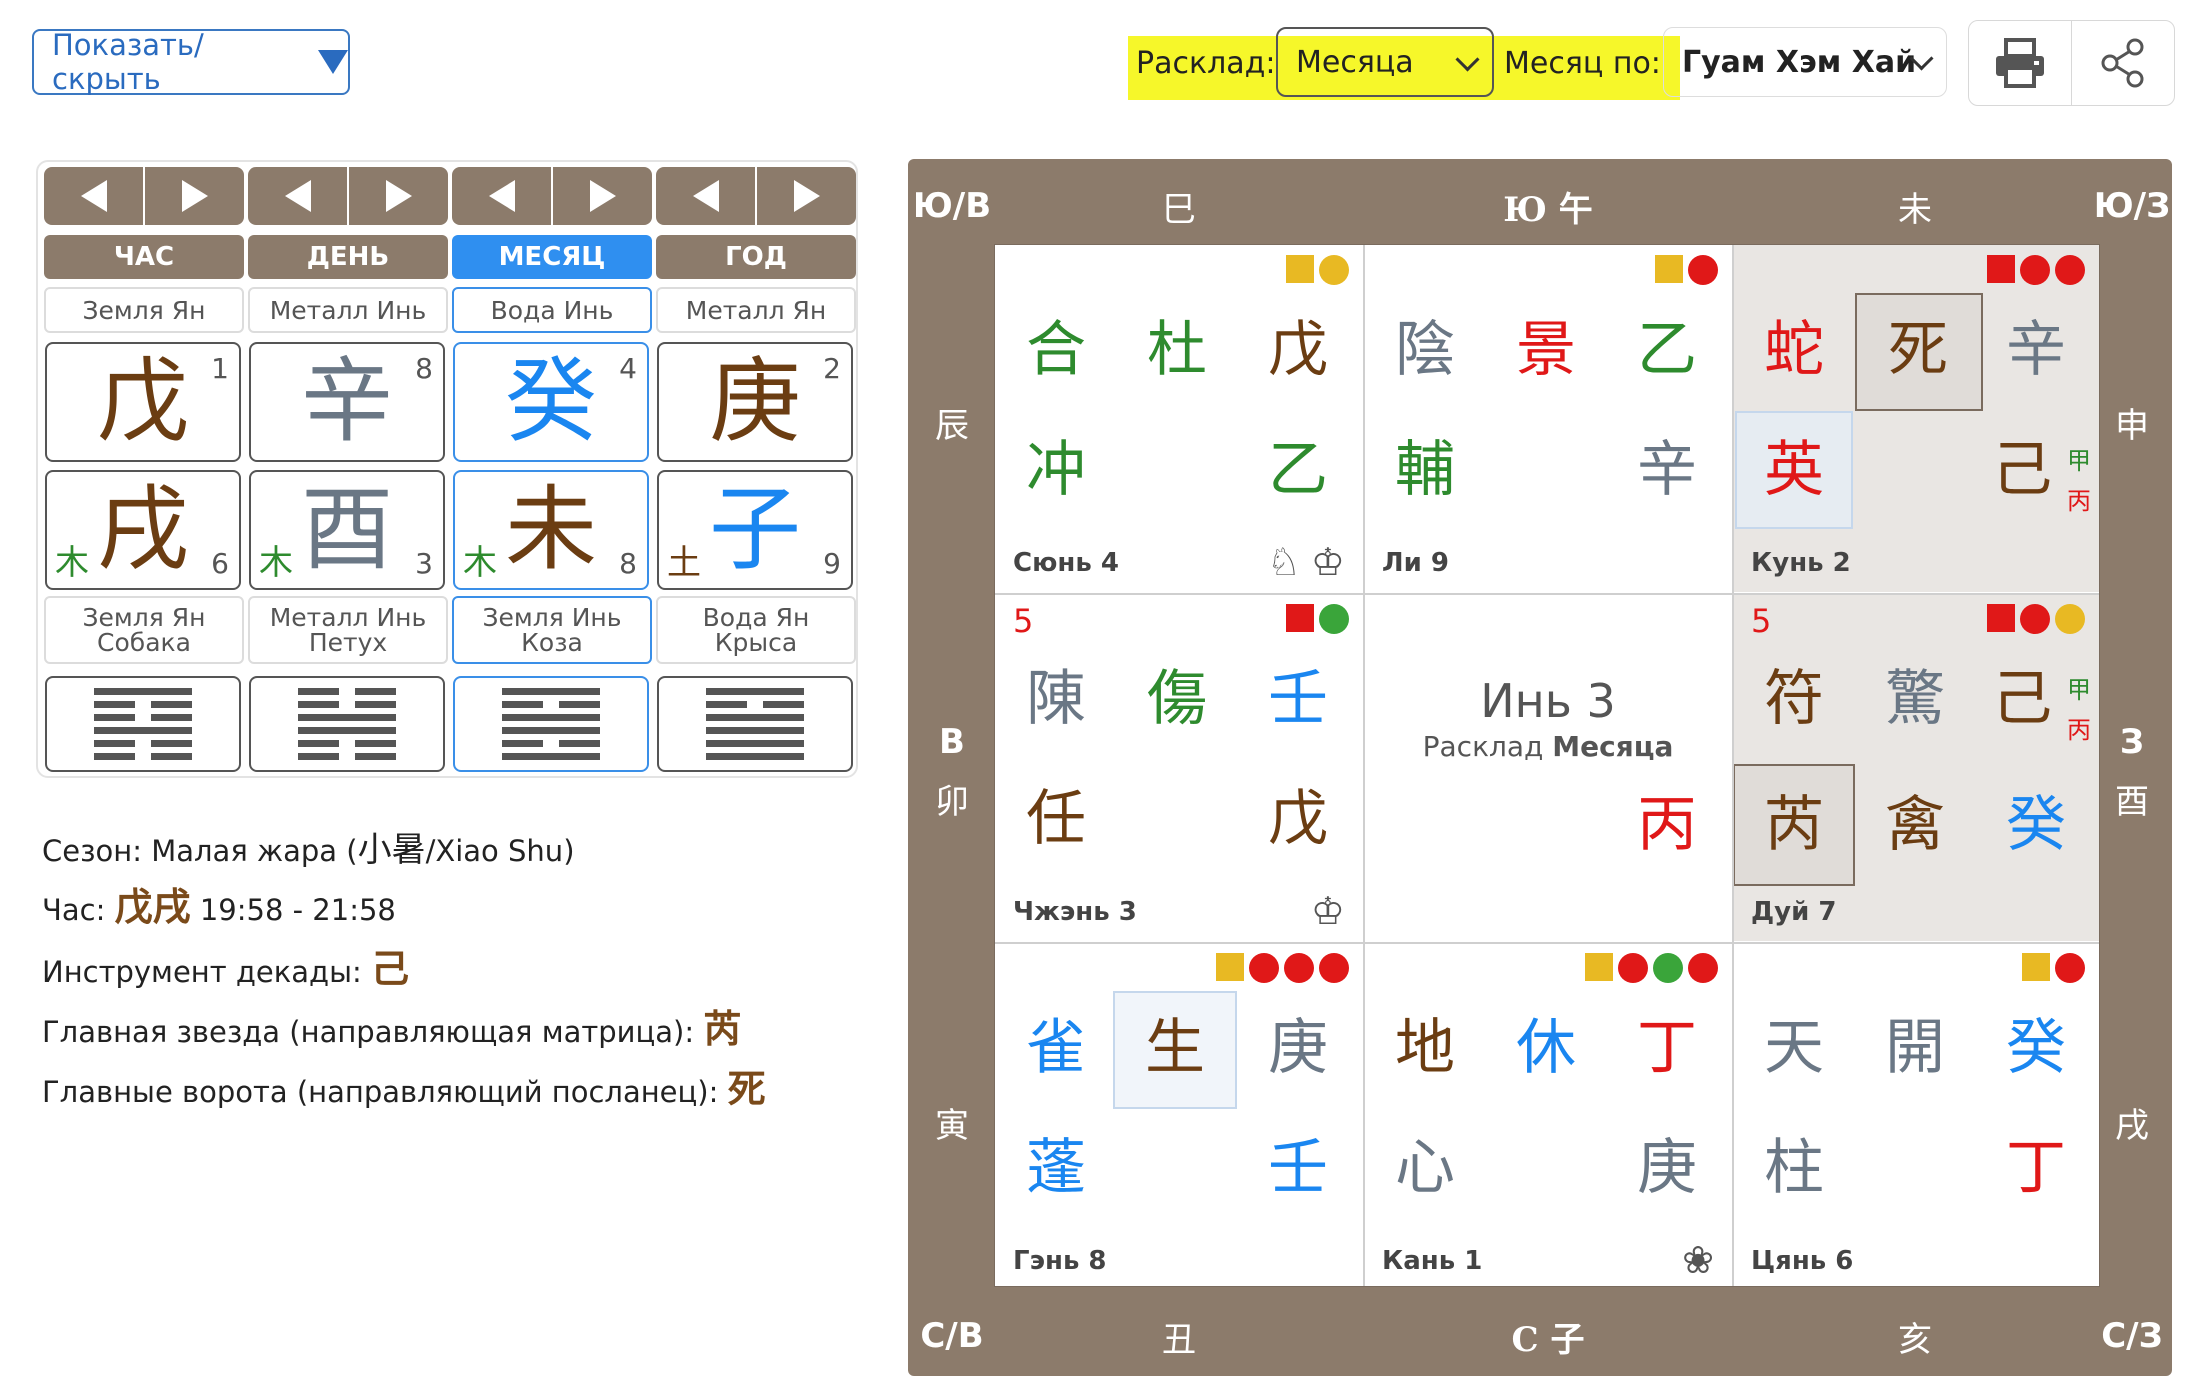  I want to click on season-label: Сезон:, so click(92, 851).